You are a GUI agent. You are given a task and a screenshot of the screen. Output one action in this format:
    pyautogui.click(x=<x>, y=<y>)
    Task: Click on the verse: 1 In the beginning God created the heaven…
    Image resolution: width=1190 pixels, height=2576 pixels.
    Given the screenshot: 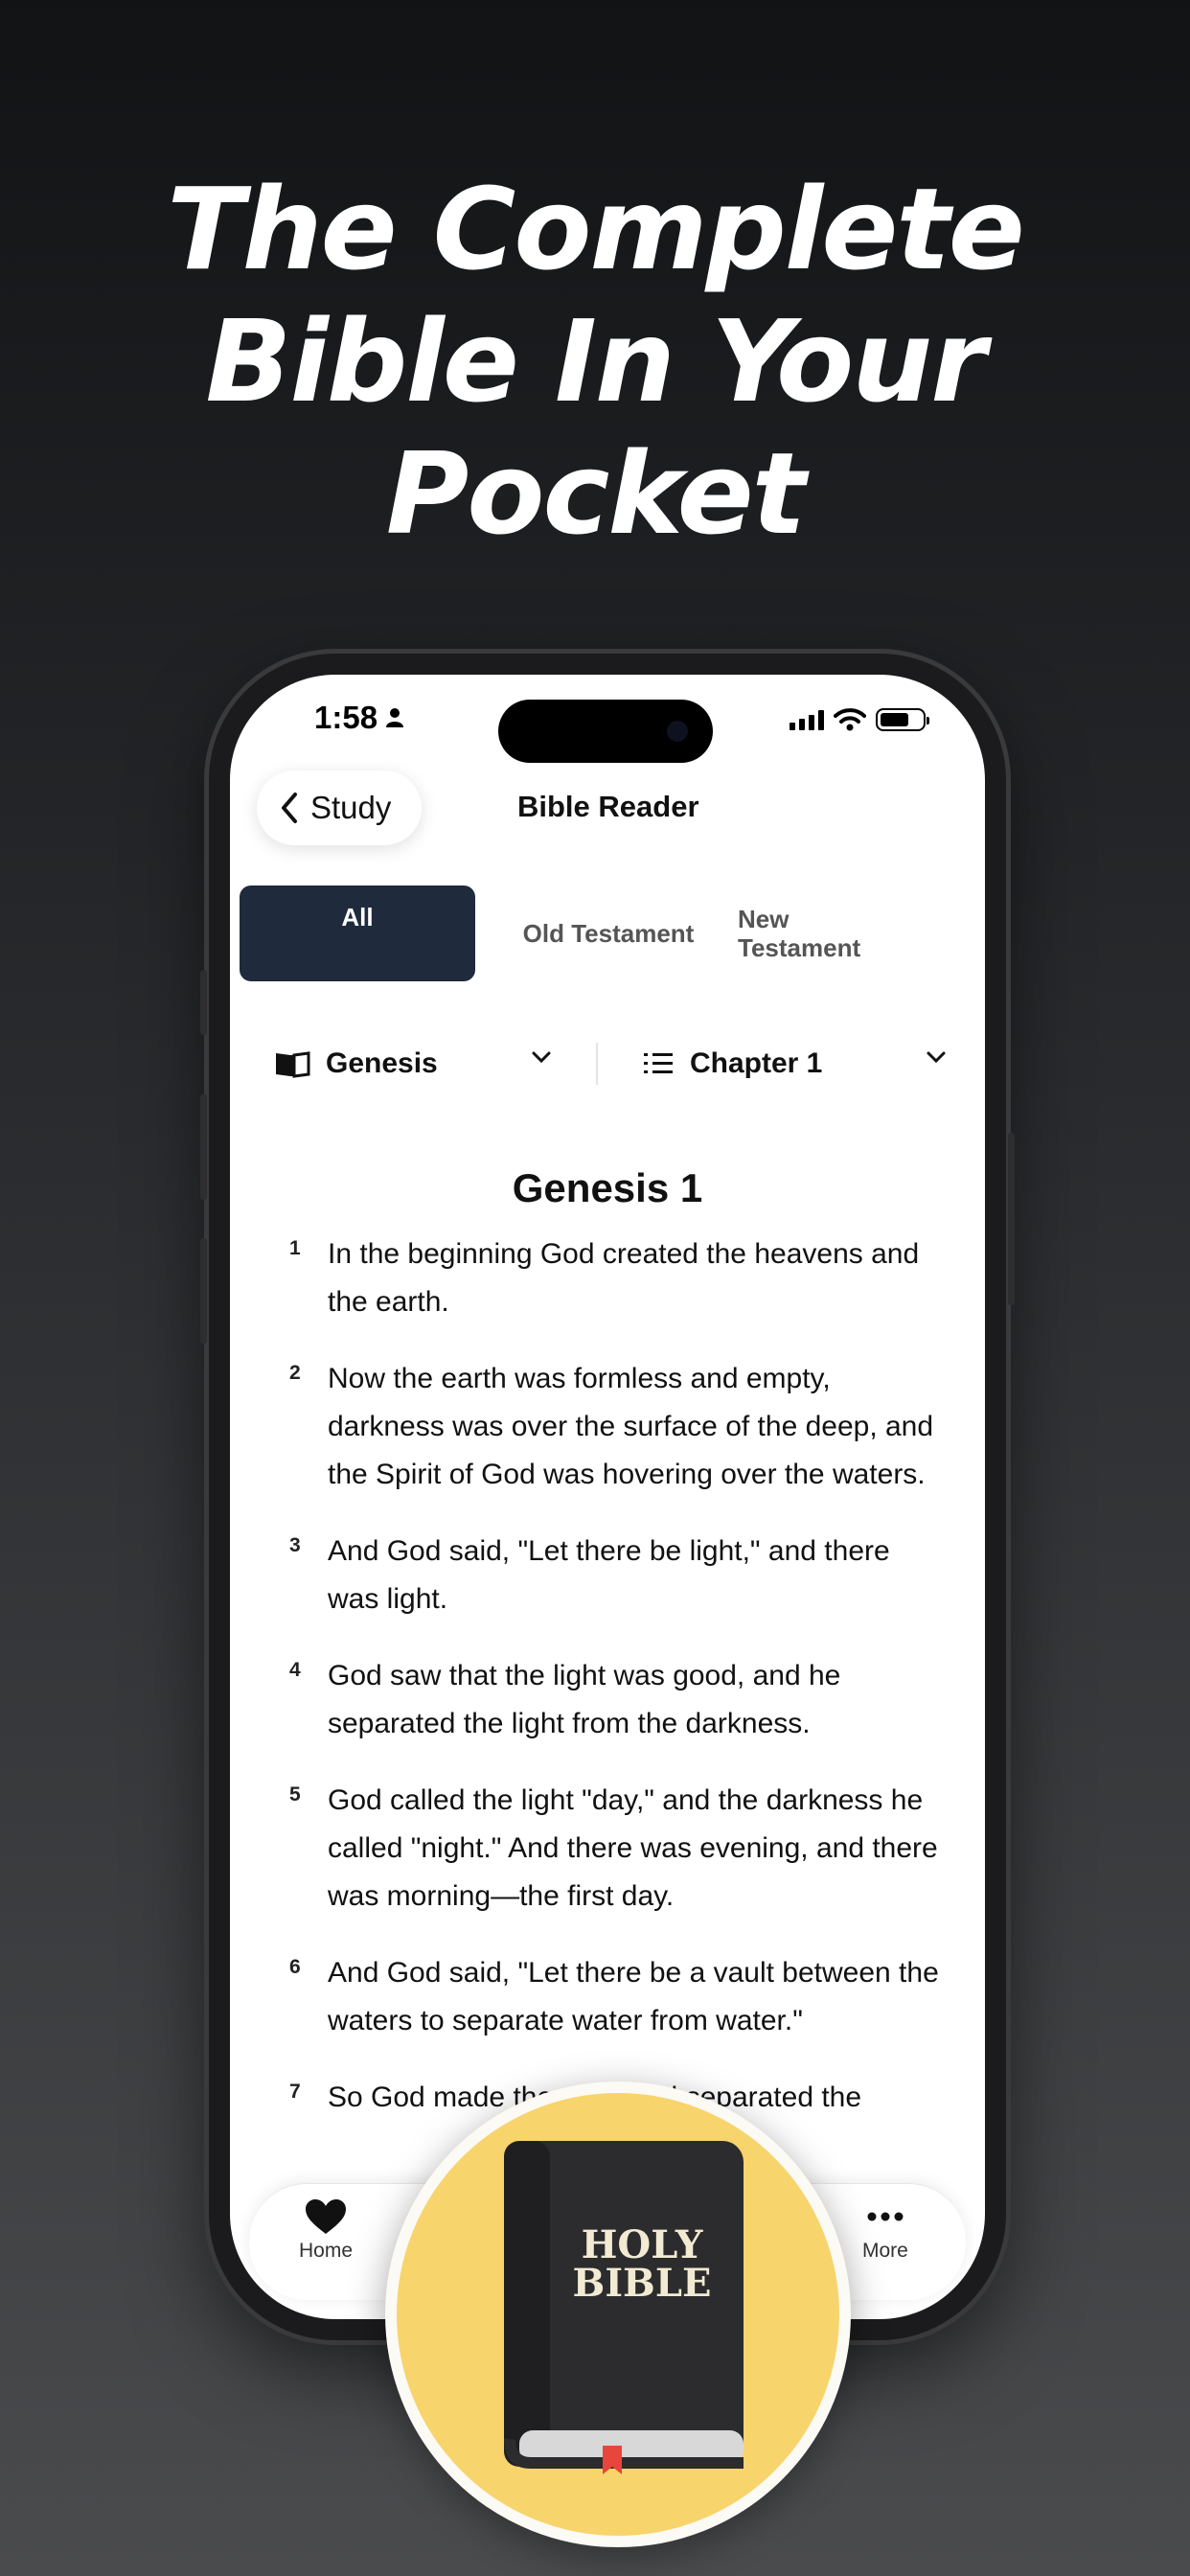 What is the action you would take?
    pyautogui.click(x=615, y=1278)
    